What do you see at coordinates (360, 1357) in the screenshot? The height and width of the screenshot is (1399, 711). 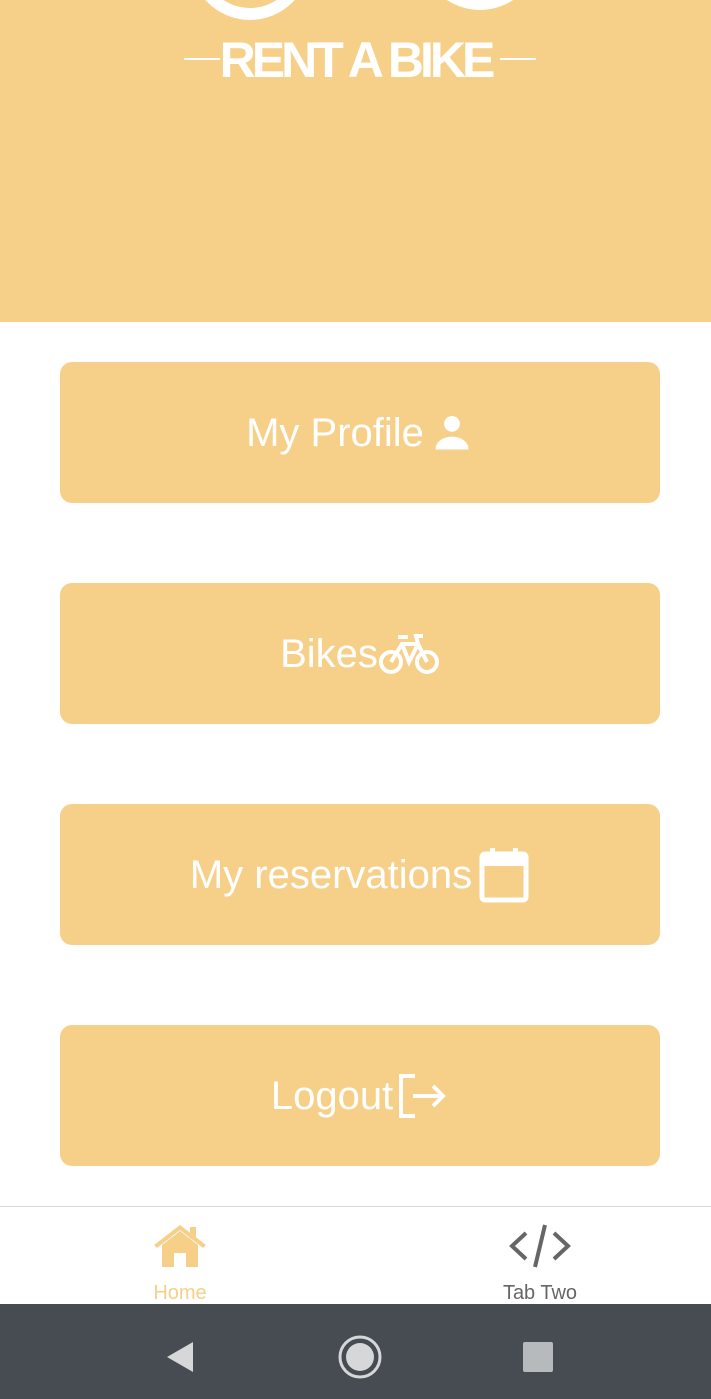 I see `home-circle-icon` at bounding box center [360, 1357].